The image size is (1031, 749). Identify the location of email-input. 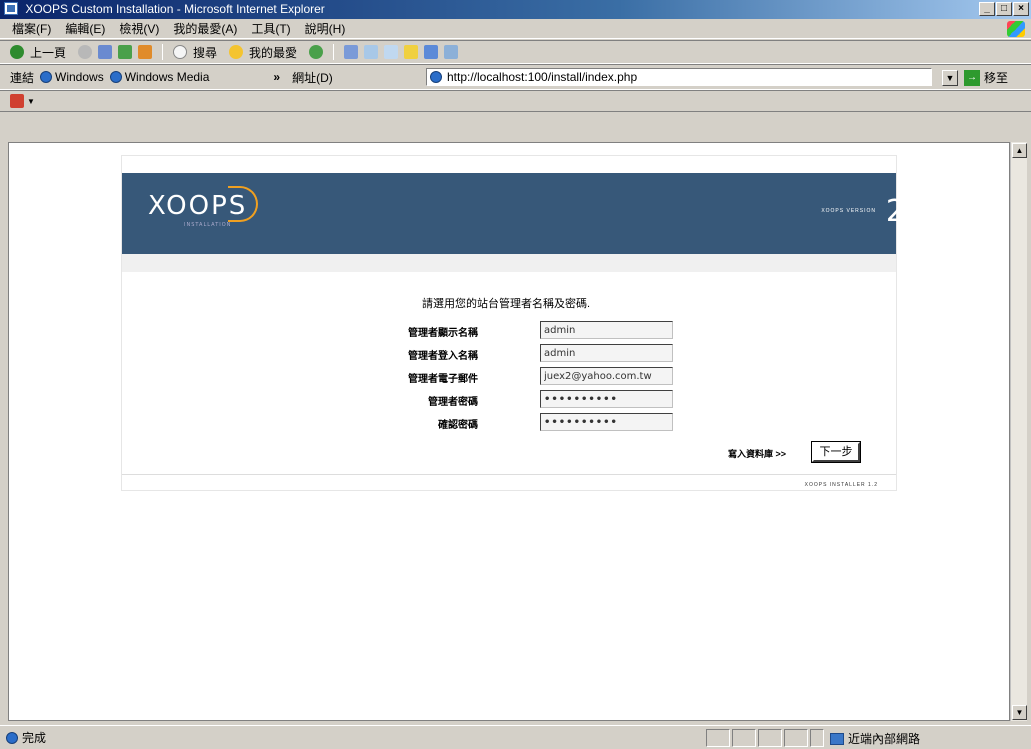
(606, 376).